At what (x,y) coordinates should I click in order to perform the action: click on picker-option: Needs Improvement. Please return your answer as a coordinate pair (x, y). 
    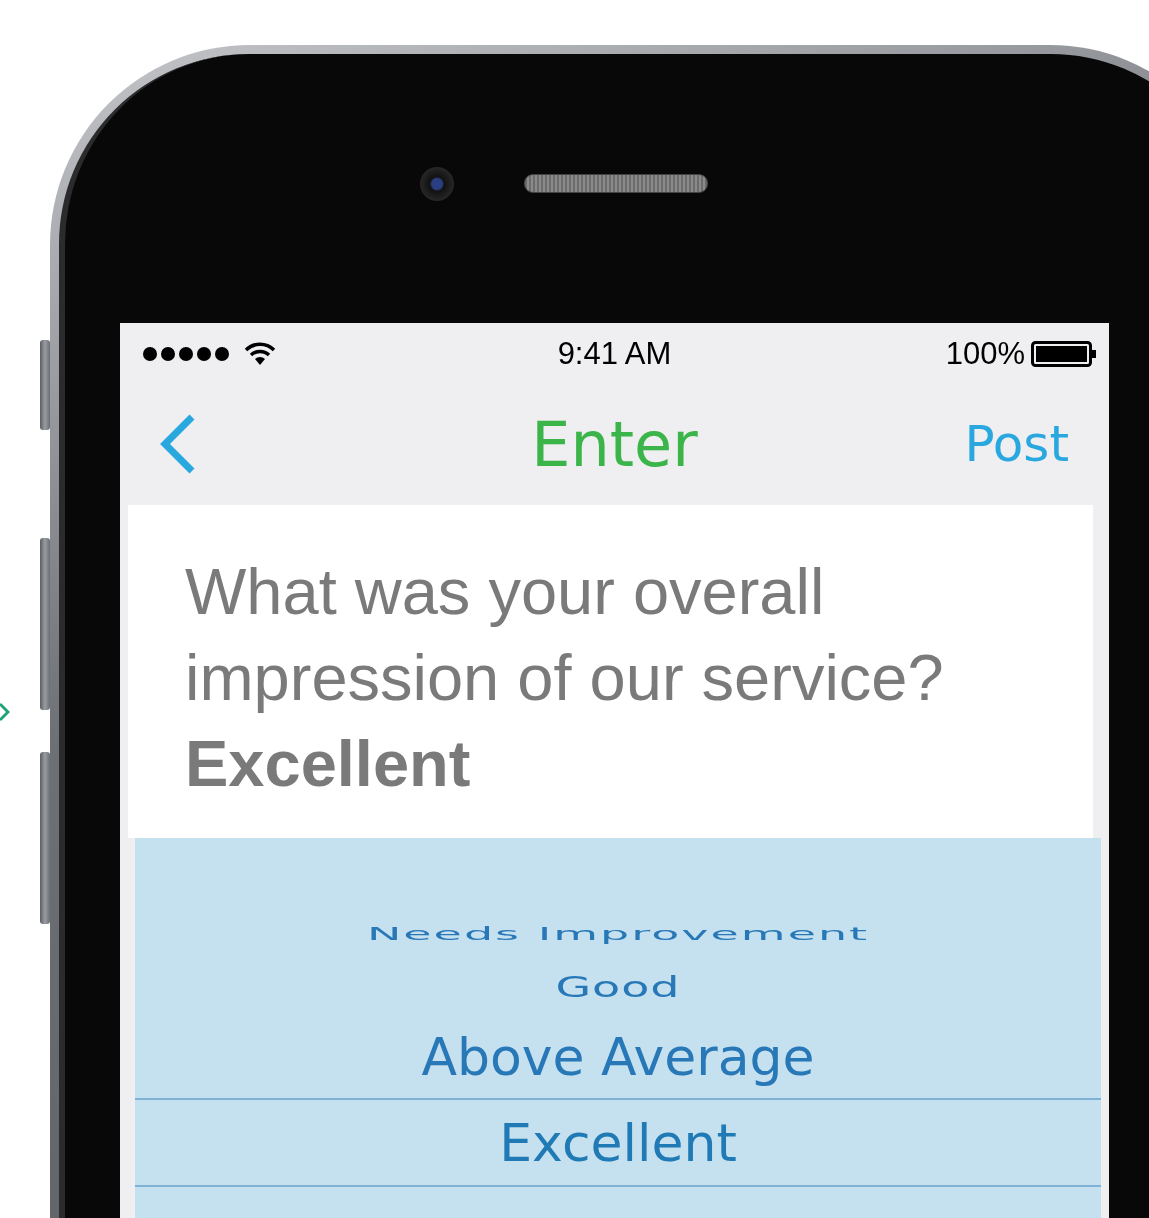
    Looking at the image, I should click on (618, 934).